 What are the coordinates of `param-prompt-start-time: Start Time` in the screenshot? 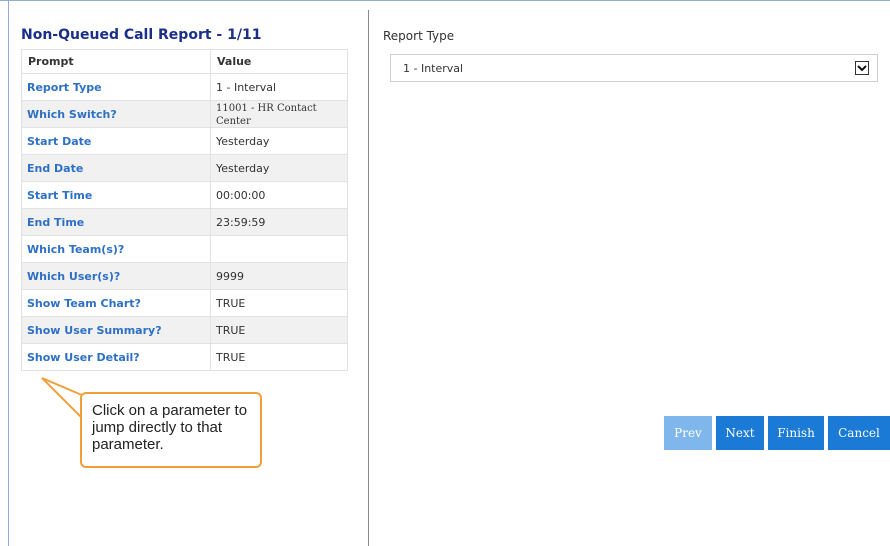 It's located at (116, 195).